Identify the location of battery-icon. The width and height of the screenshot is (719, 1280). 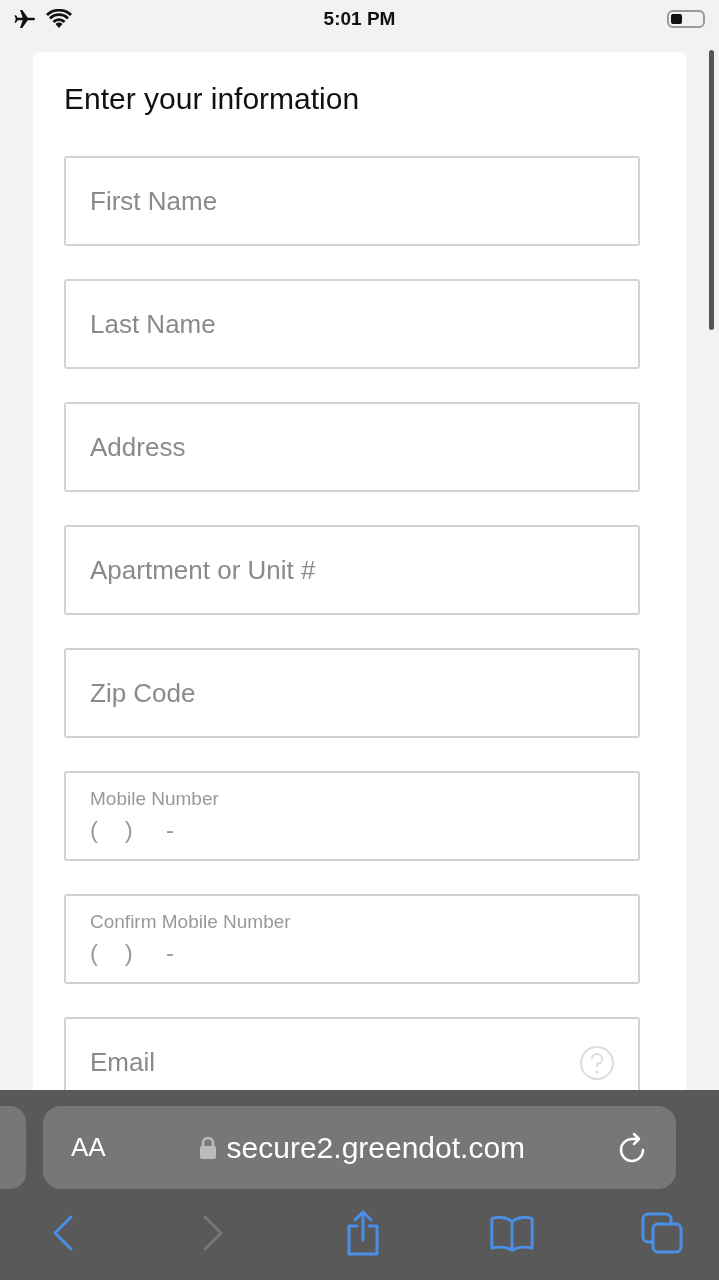
(686, 19).